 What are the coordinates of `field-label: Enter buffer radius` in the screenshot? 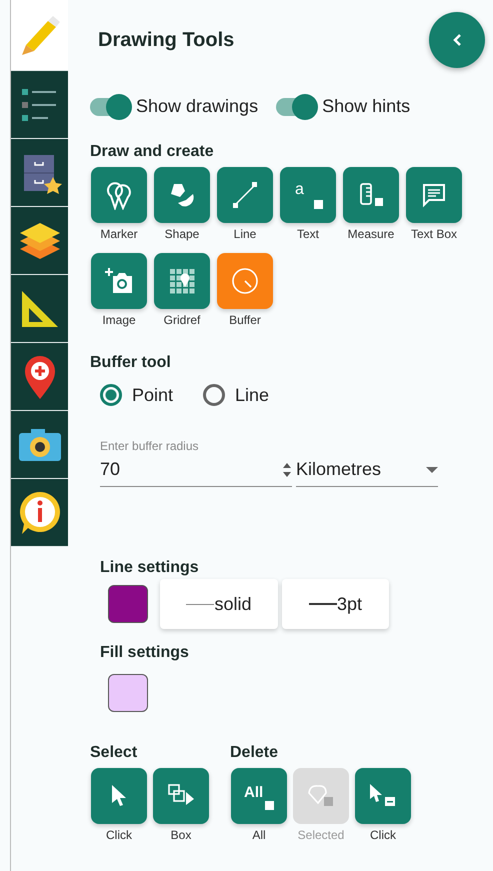 It's located at (150, 446).